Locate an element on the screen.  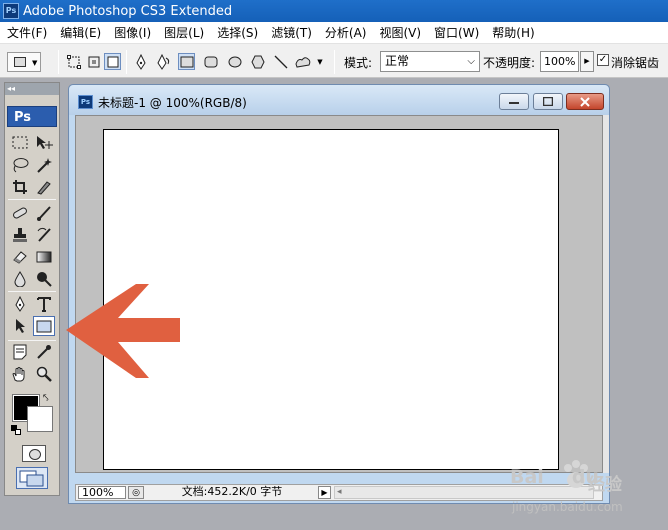
document-title: 未标题-1 @ 100%(RGB/8) is located at coordinates (172, 103).